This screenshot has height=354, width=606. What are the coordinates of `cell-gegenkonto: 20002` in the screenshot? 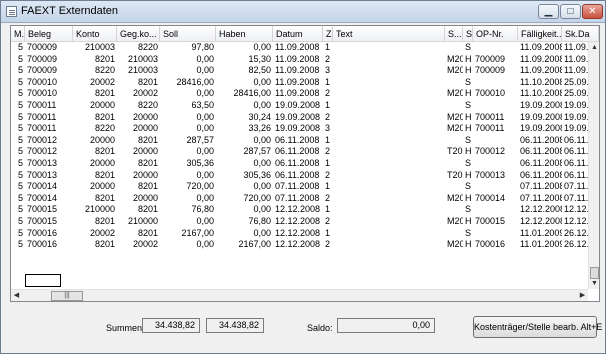 It's located at (138, 244).